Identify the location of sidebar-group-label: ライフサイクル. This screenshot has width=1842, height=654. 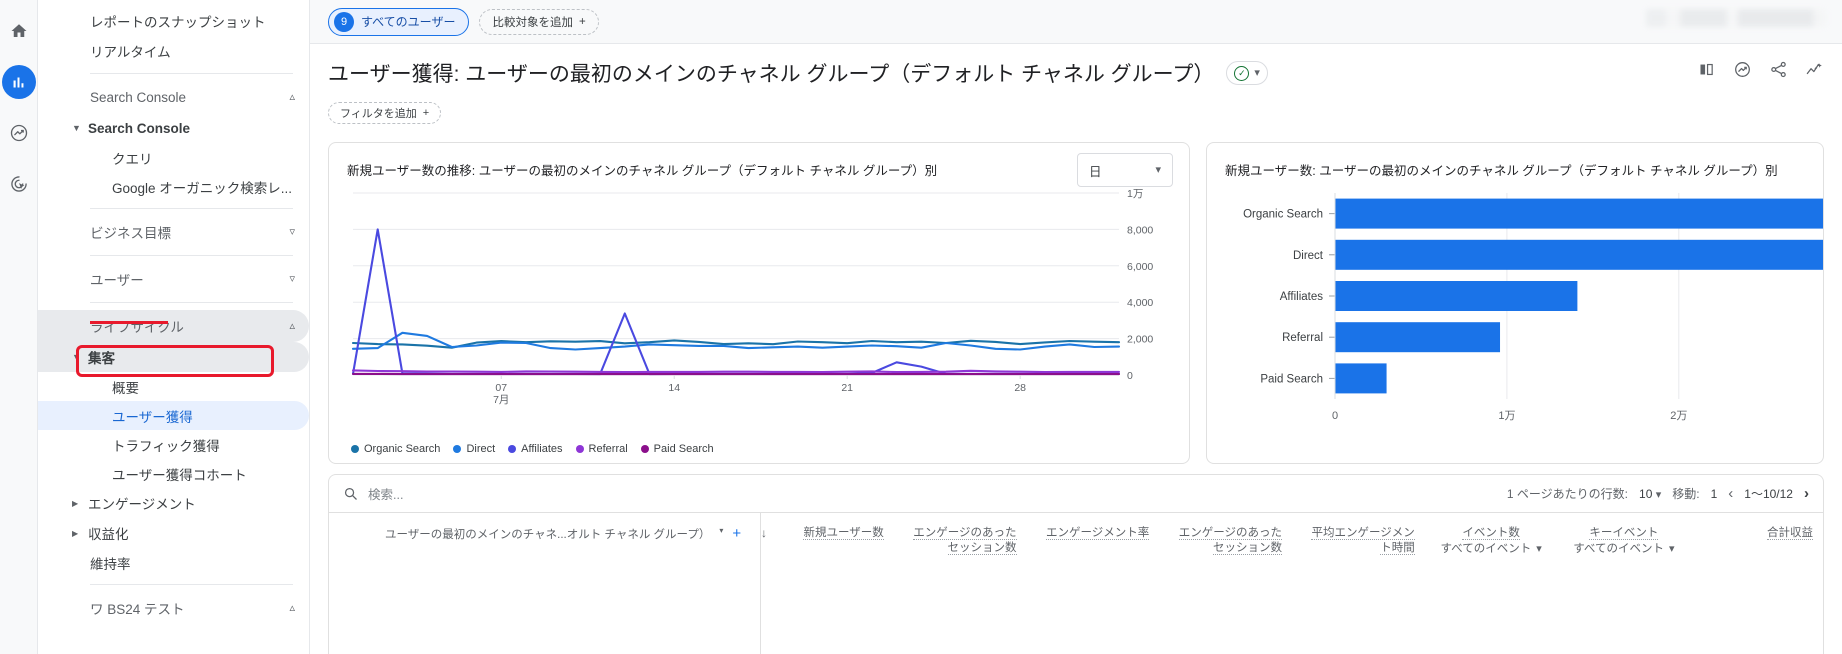
(137, 327).